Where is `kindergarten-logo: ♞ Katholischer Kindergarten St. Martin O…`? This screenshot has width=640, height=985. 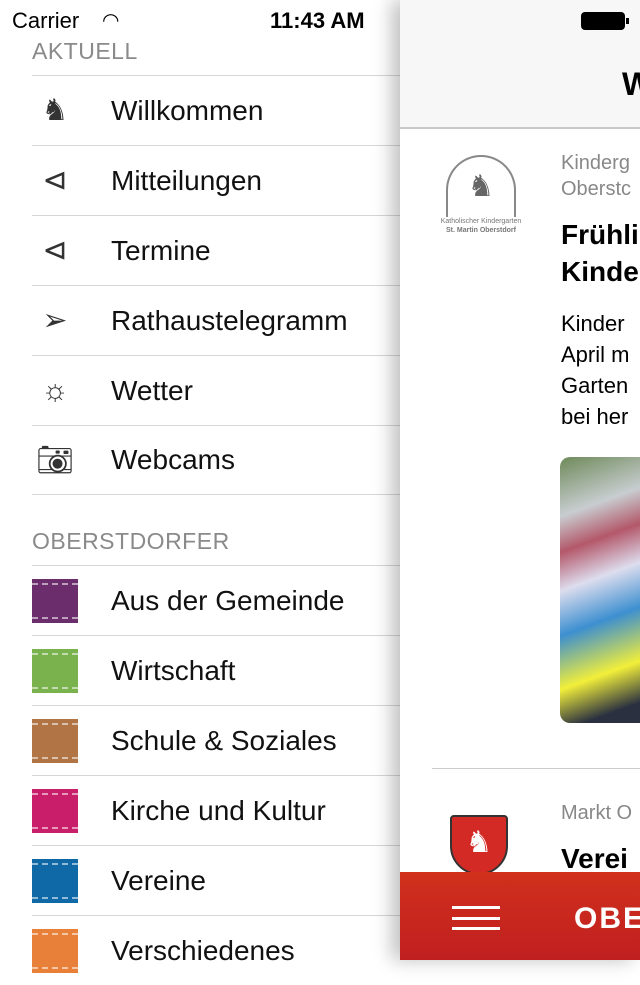 kindergarten-logo: ♞ Katholischer Kindergarten St. Martin O… is located at coordinates (481, 200).